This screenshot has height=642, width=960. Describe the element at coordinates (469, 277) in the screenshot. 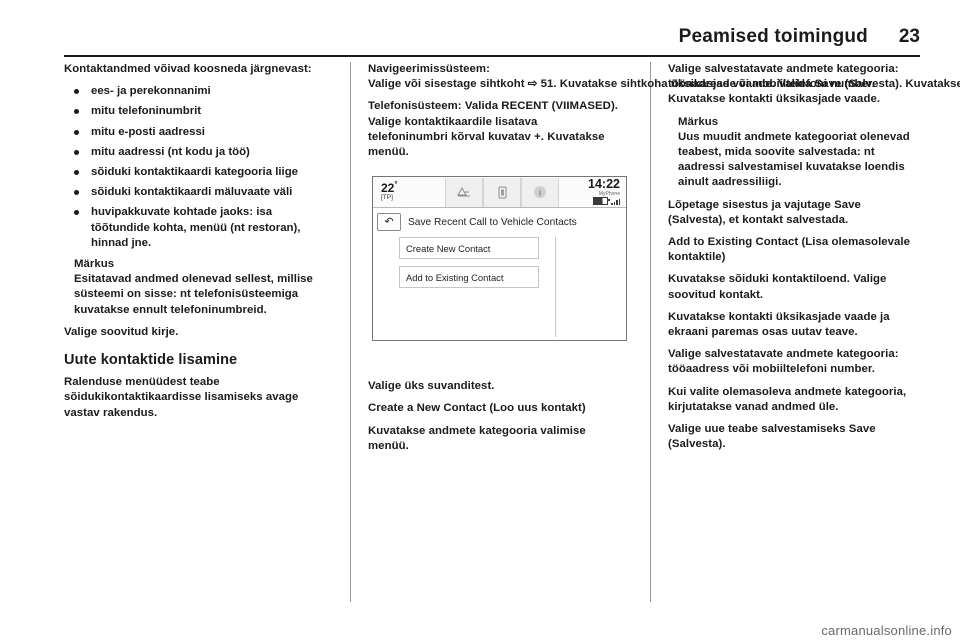

I see `menu-item-add-to-existing-contact: Add to Existing Contact` at that location.